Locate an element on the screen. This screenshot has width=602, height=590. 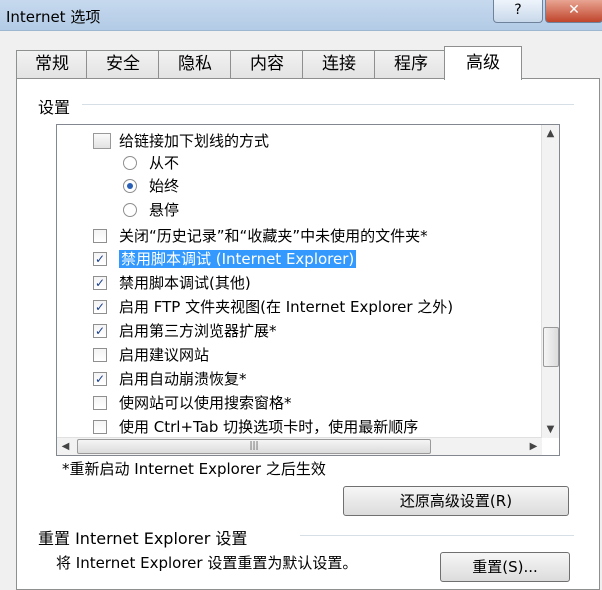
tab-content: 内容 is located at coordinates (267, 64).